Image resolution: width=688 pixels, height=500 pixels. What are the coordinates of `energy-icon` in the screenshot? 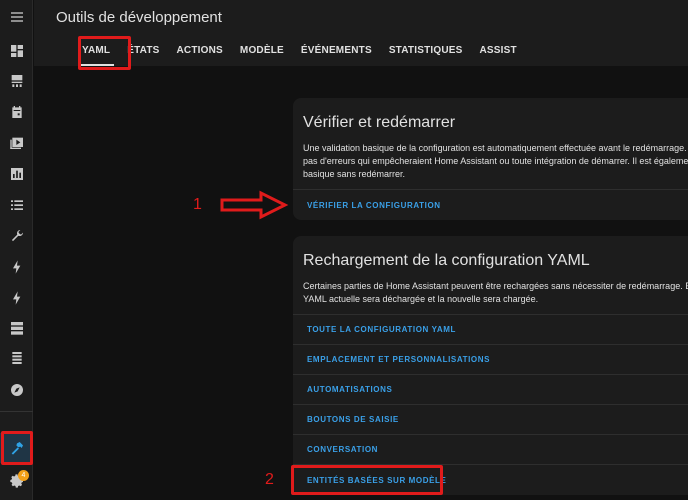 It's located at (16, 81).